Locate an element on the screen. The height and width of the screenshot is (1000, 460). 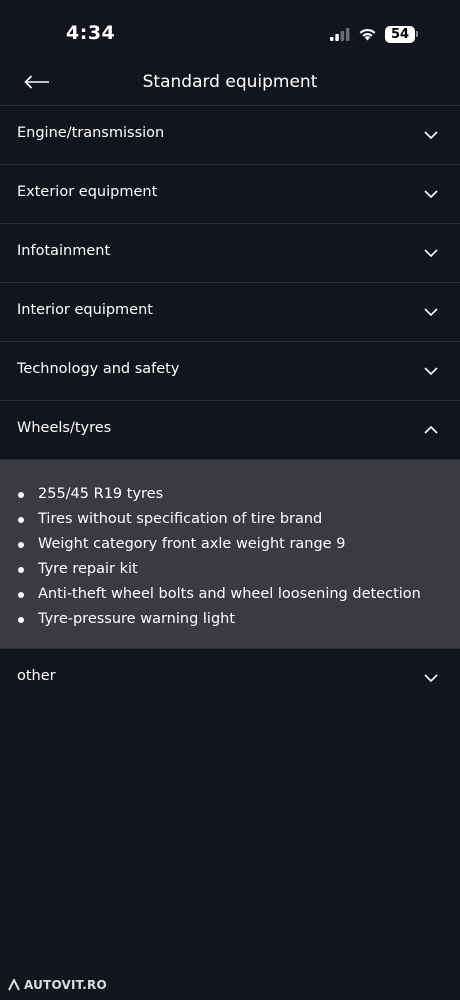
section-label: Interior equipment is located at coordinates (85, 310).